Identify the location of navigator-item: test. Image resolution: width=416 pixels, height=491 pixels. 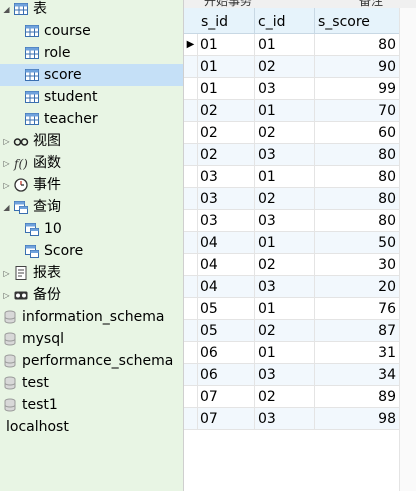
(91, 383).